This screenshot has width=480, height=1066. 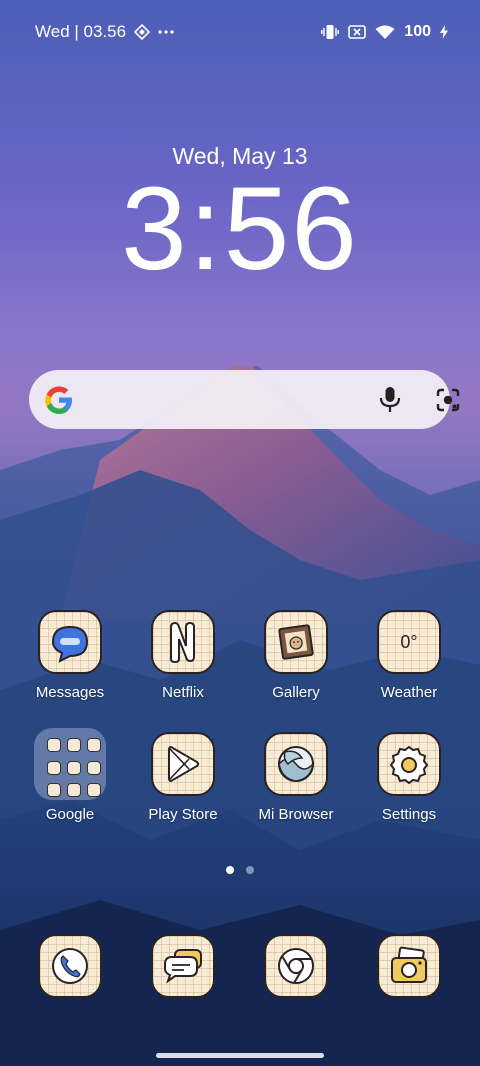 I want to click on app-label: Messages, so click(x=70, y=692).